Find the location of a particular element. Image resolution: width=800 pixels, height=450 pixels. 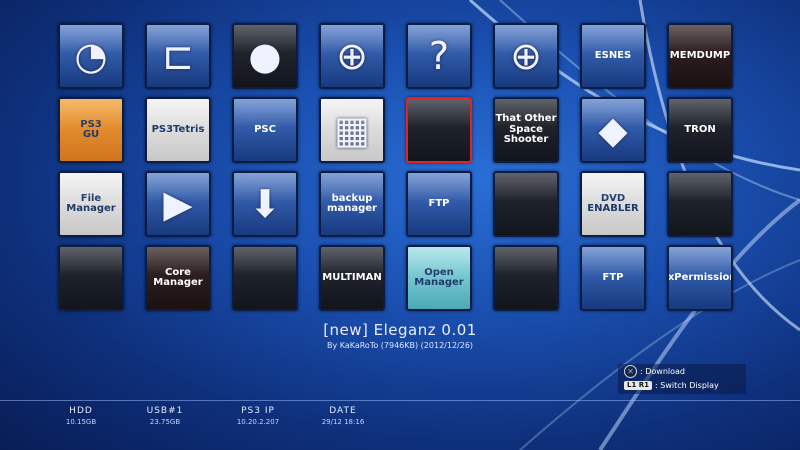

tile-package-app: ◆ is located at coordinates (613, 130).